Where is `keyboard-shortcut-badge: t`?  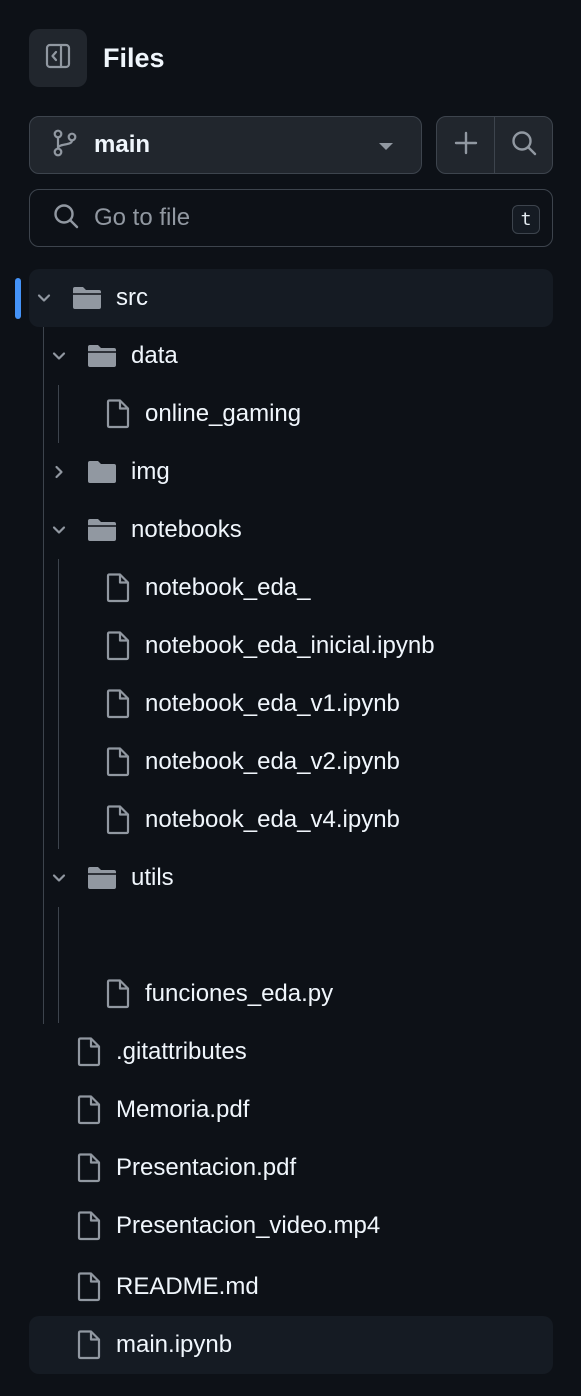
keyboard-shortcut-badge: t is located at coordinates (526, 219).